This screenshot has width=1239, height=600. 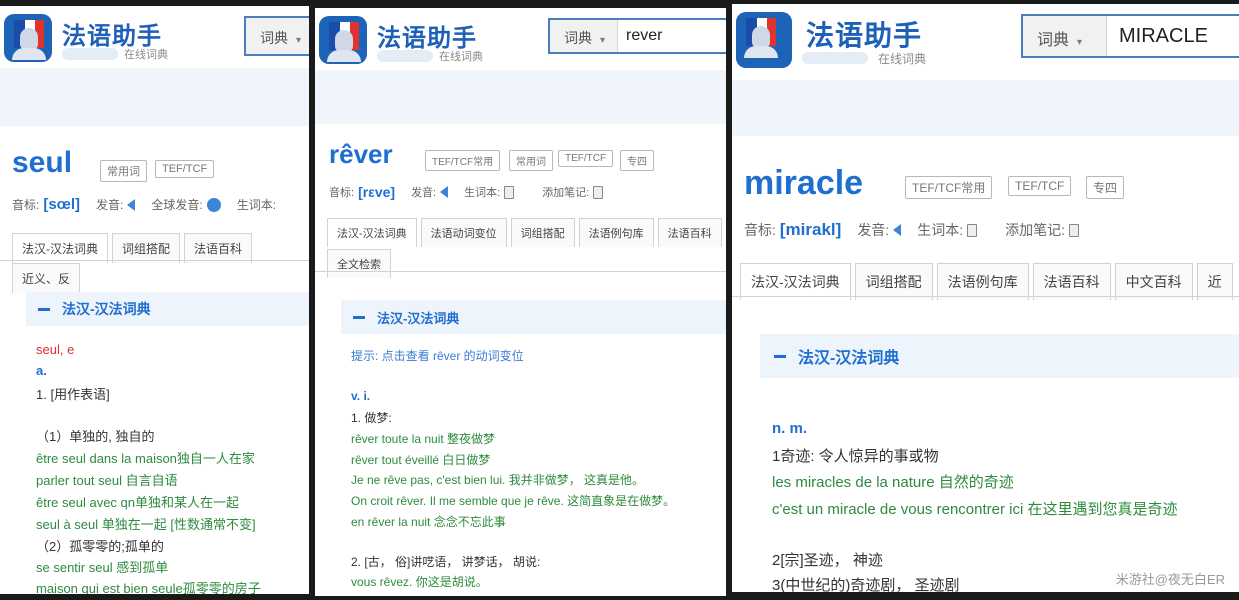 I want to click on blurred-text, so click(x=90, y=54).